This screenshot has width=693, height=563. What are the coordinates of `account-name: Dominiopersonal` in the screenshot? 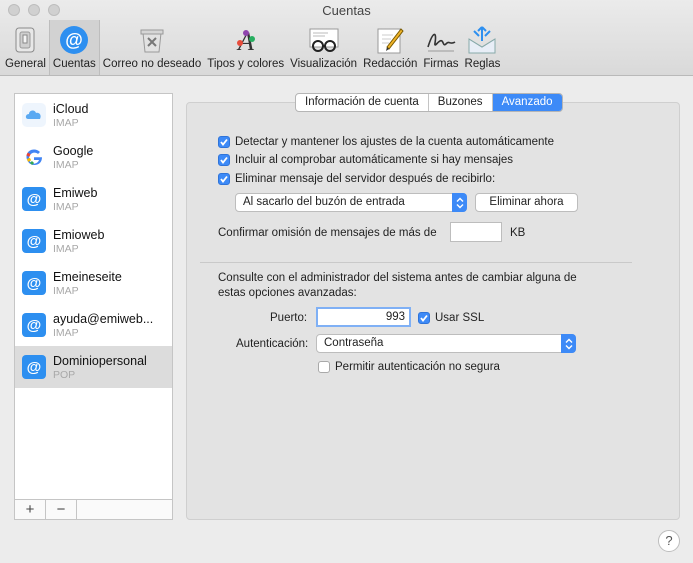 It's located at (100, 360).